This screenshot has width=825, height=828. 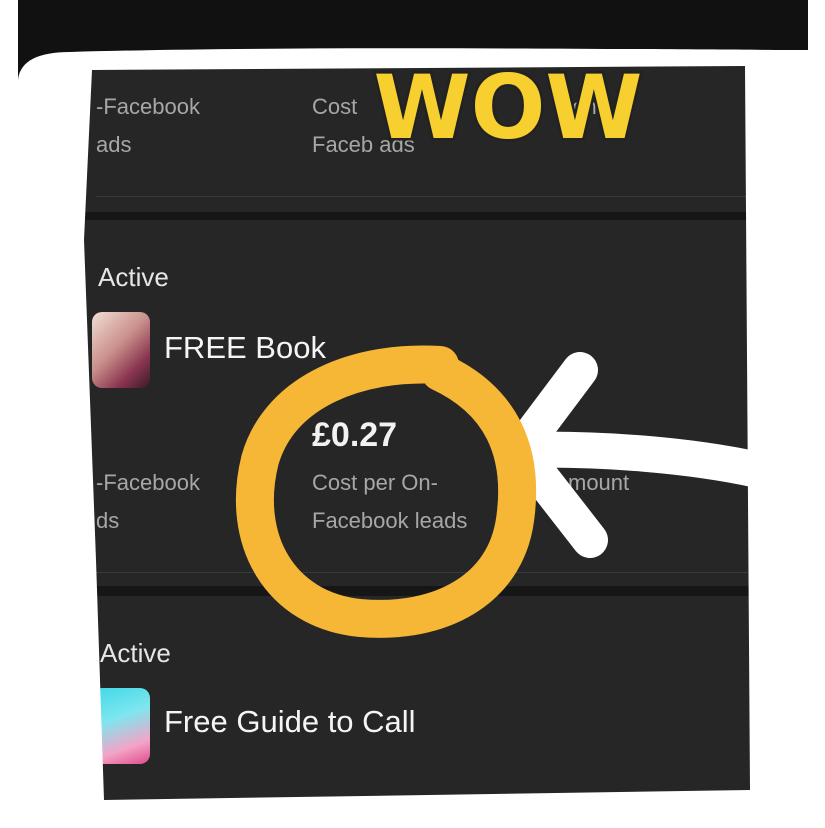 What do you see at coordinates (148, 125) in the screenshot?
I see `metric-label-onfb-leads: -Facebook ads` at bounding box center [148, 125].